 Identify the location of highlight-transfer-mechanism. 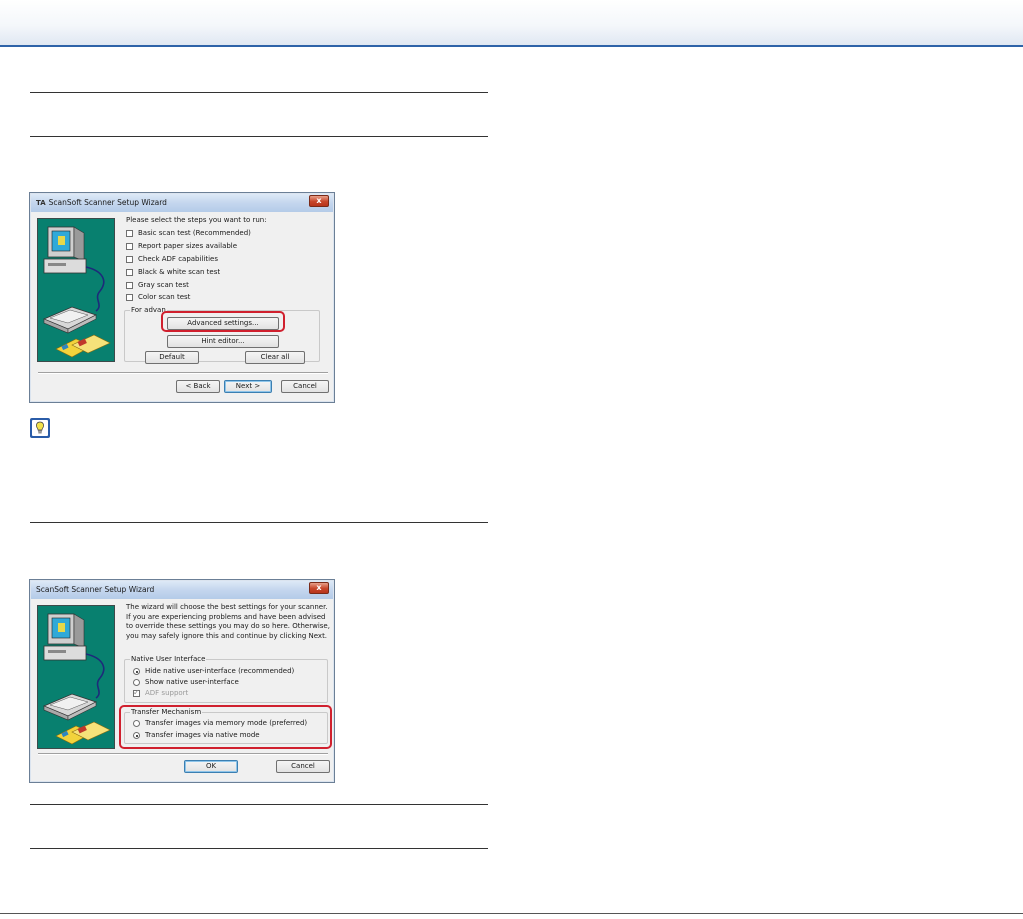
(225, 727).